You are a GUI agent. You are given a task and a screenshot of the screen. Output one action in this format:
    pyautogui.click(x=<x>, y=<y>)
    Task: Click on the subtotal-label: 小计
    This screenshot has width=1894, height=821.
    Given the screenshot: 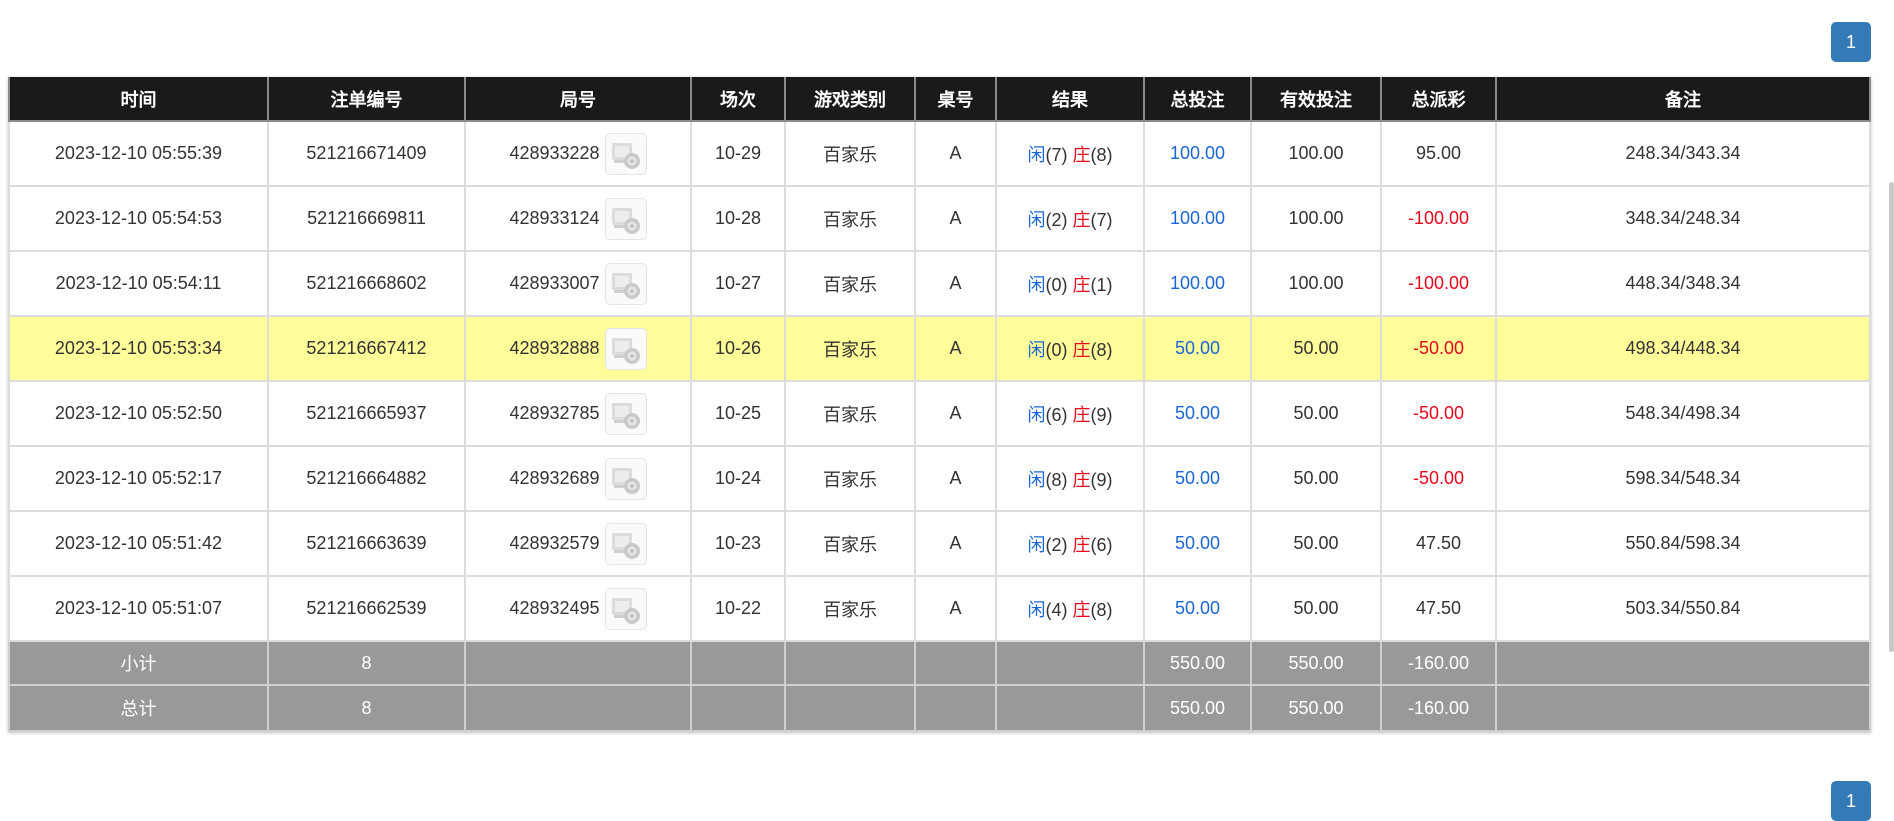 What is the action you would take?
    pyautogui.click(x=138, y=663)
    